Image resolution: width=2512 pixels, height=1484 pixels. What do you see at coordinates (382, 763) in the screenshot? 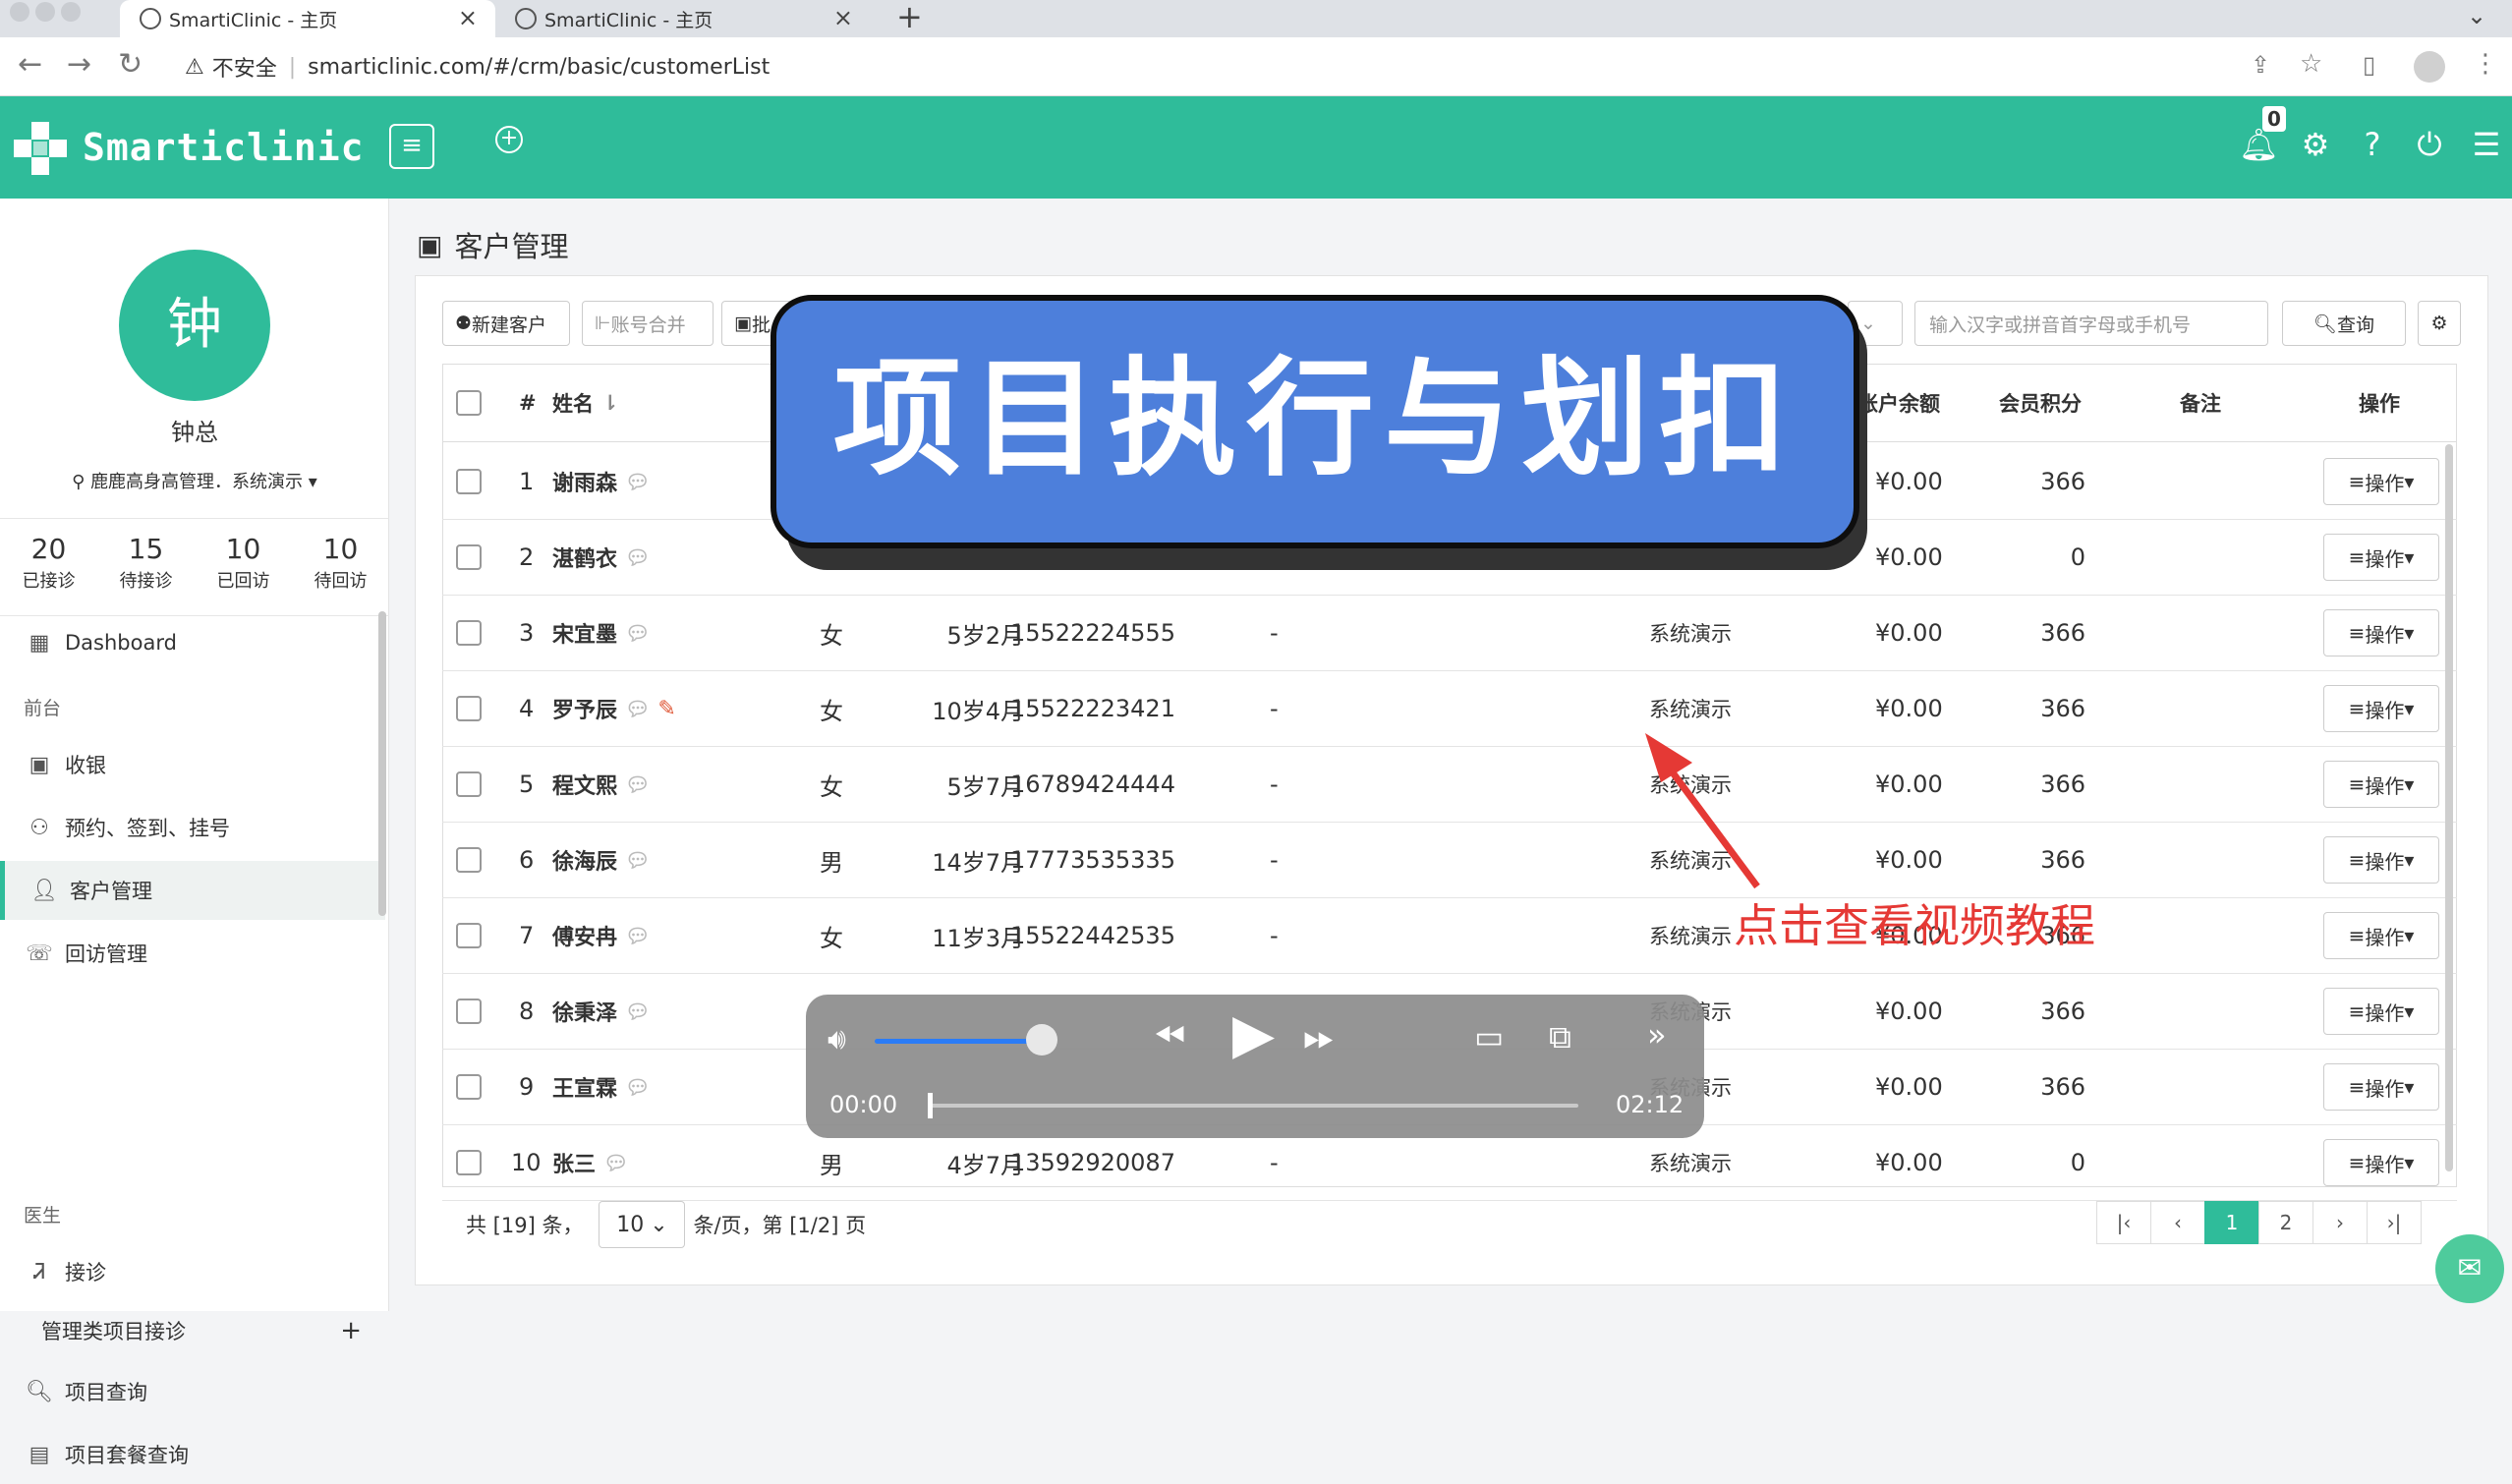
I see `sidebar-scrollbar` at bounding box center [382, 763].